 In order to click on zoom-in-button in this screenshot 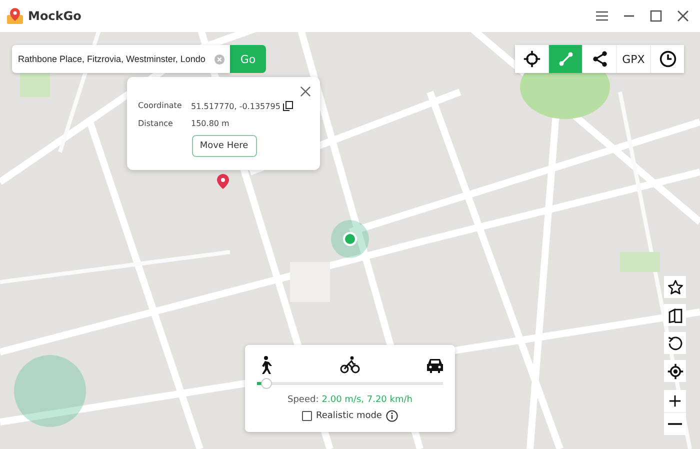, I will do `click(675, 401)`.